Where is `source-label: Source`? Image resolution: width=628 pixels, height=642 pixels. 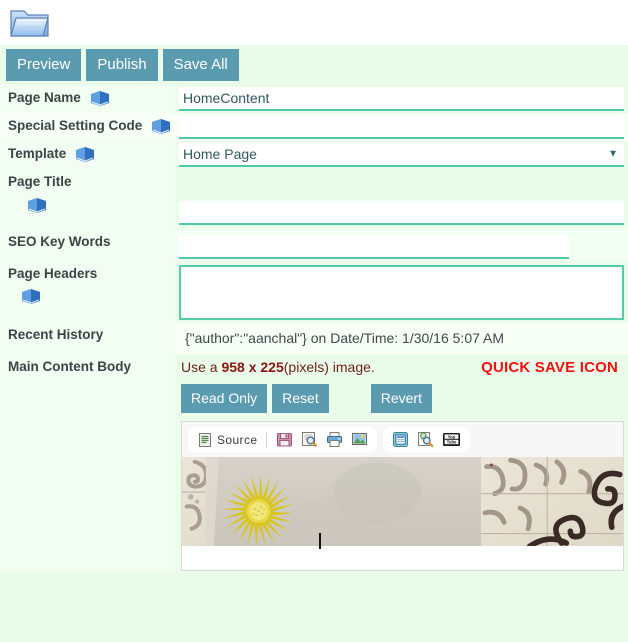 source-label: Source is located at coordinates (237, 439).